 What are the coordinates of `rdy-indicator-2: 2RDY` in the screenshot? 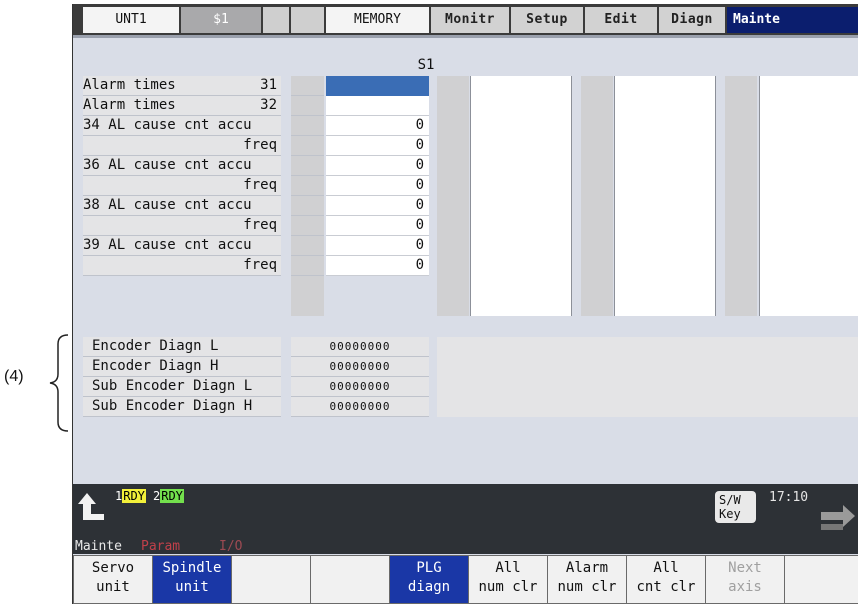 It's located at (168, 496).